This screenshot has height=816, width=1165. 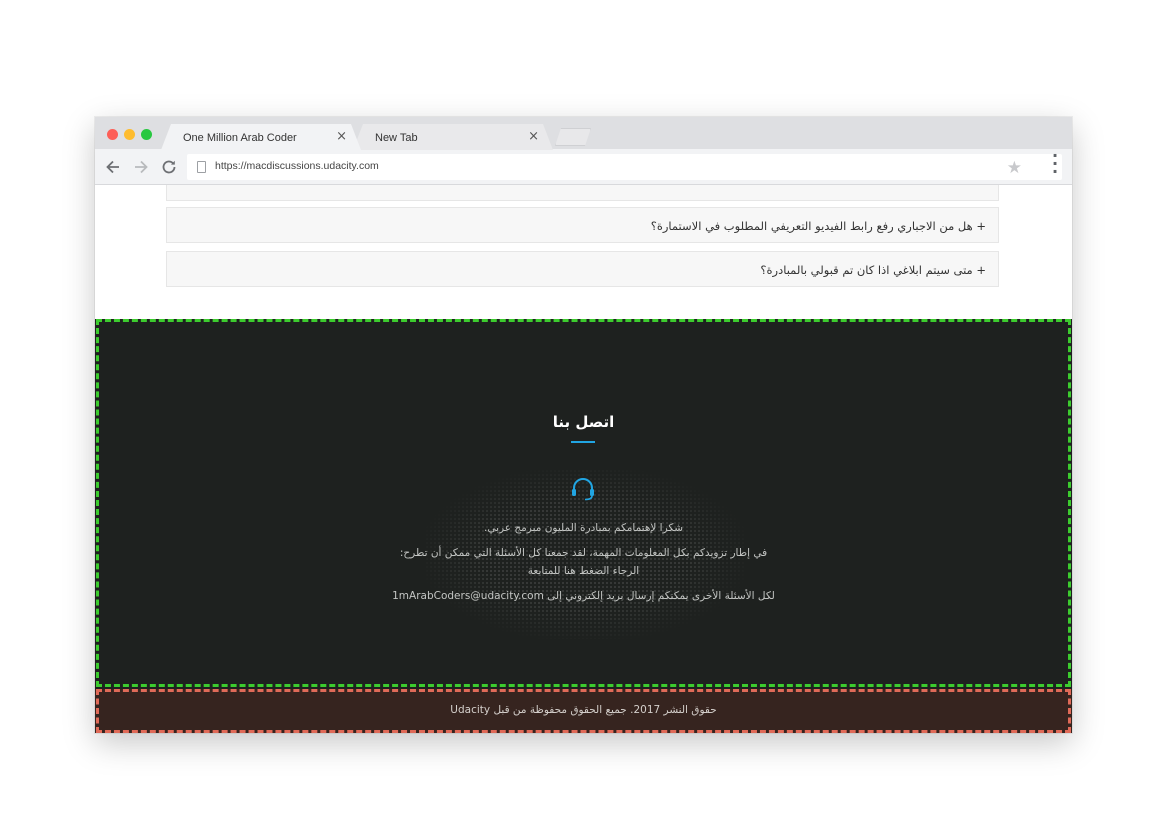 What do you see at coordinates (582, 193) in the screenshot?
I see `faq-item-partial` at bounding box center [582, 193].